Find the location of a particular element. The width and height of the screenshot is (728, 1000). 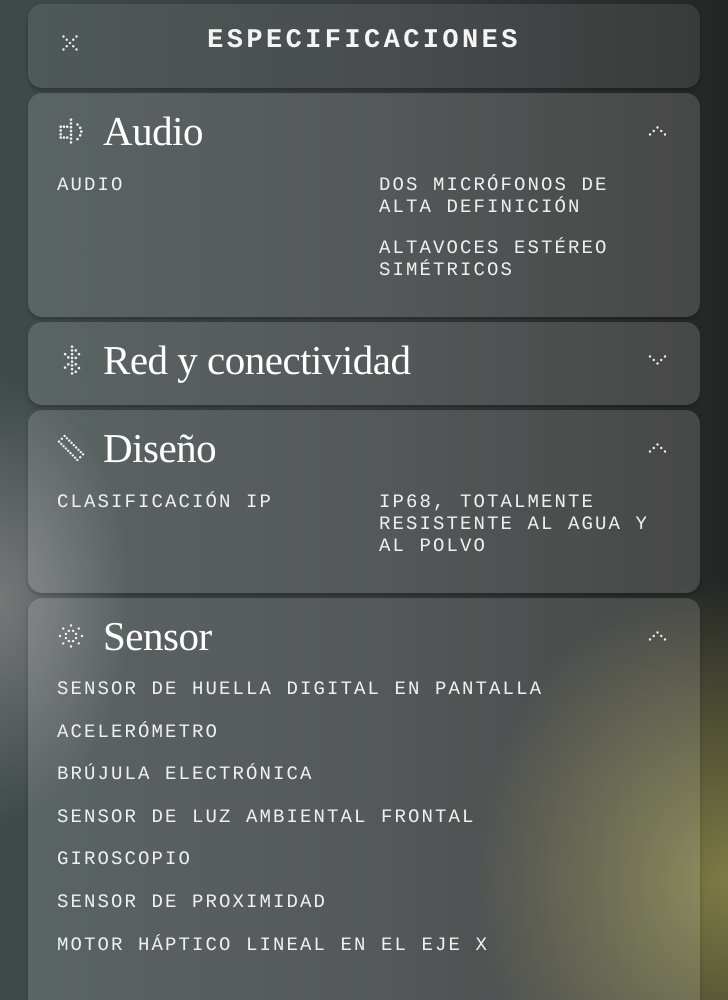

spec-value: ALTAVOCES ESTÉREO SIMÉTRICOS is located at coordinates (494, 259).